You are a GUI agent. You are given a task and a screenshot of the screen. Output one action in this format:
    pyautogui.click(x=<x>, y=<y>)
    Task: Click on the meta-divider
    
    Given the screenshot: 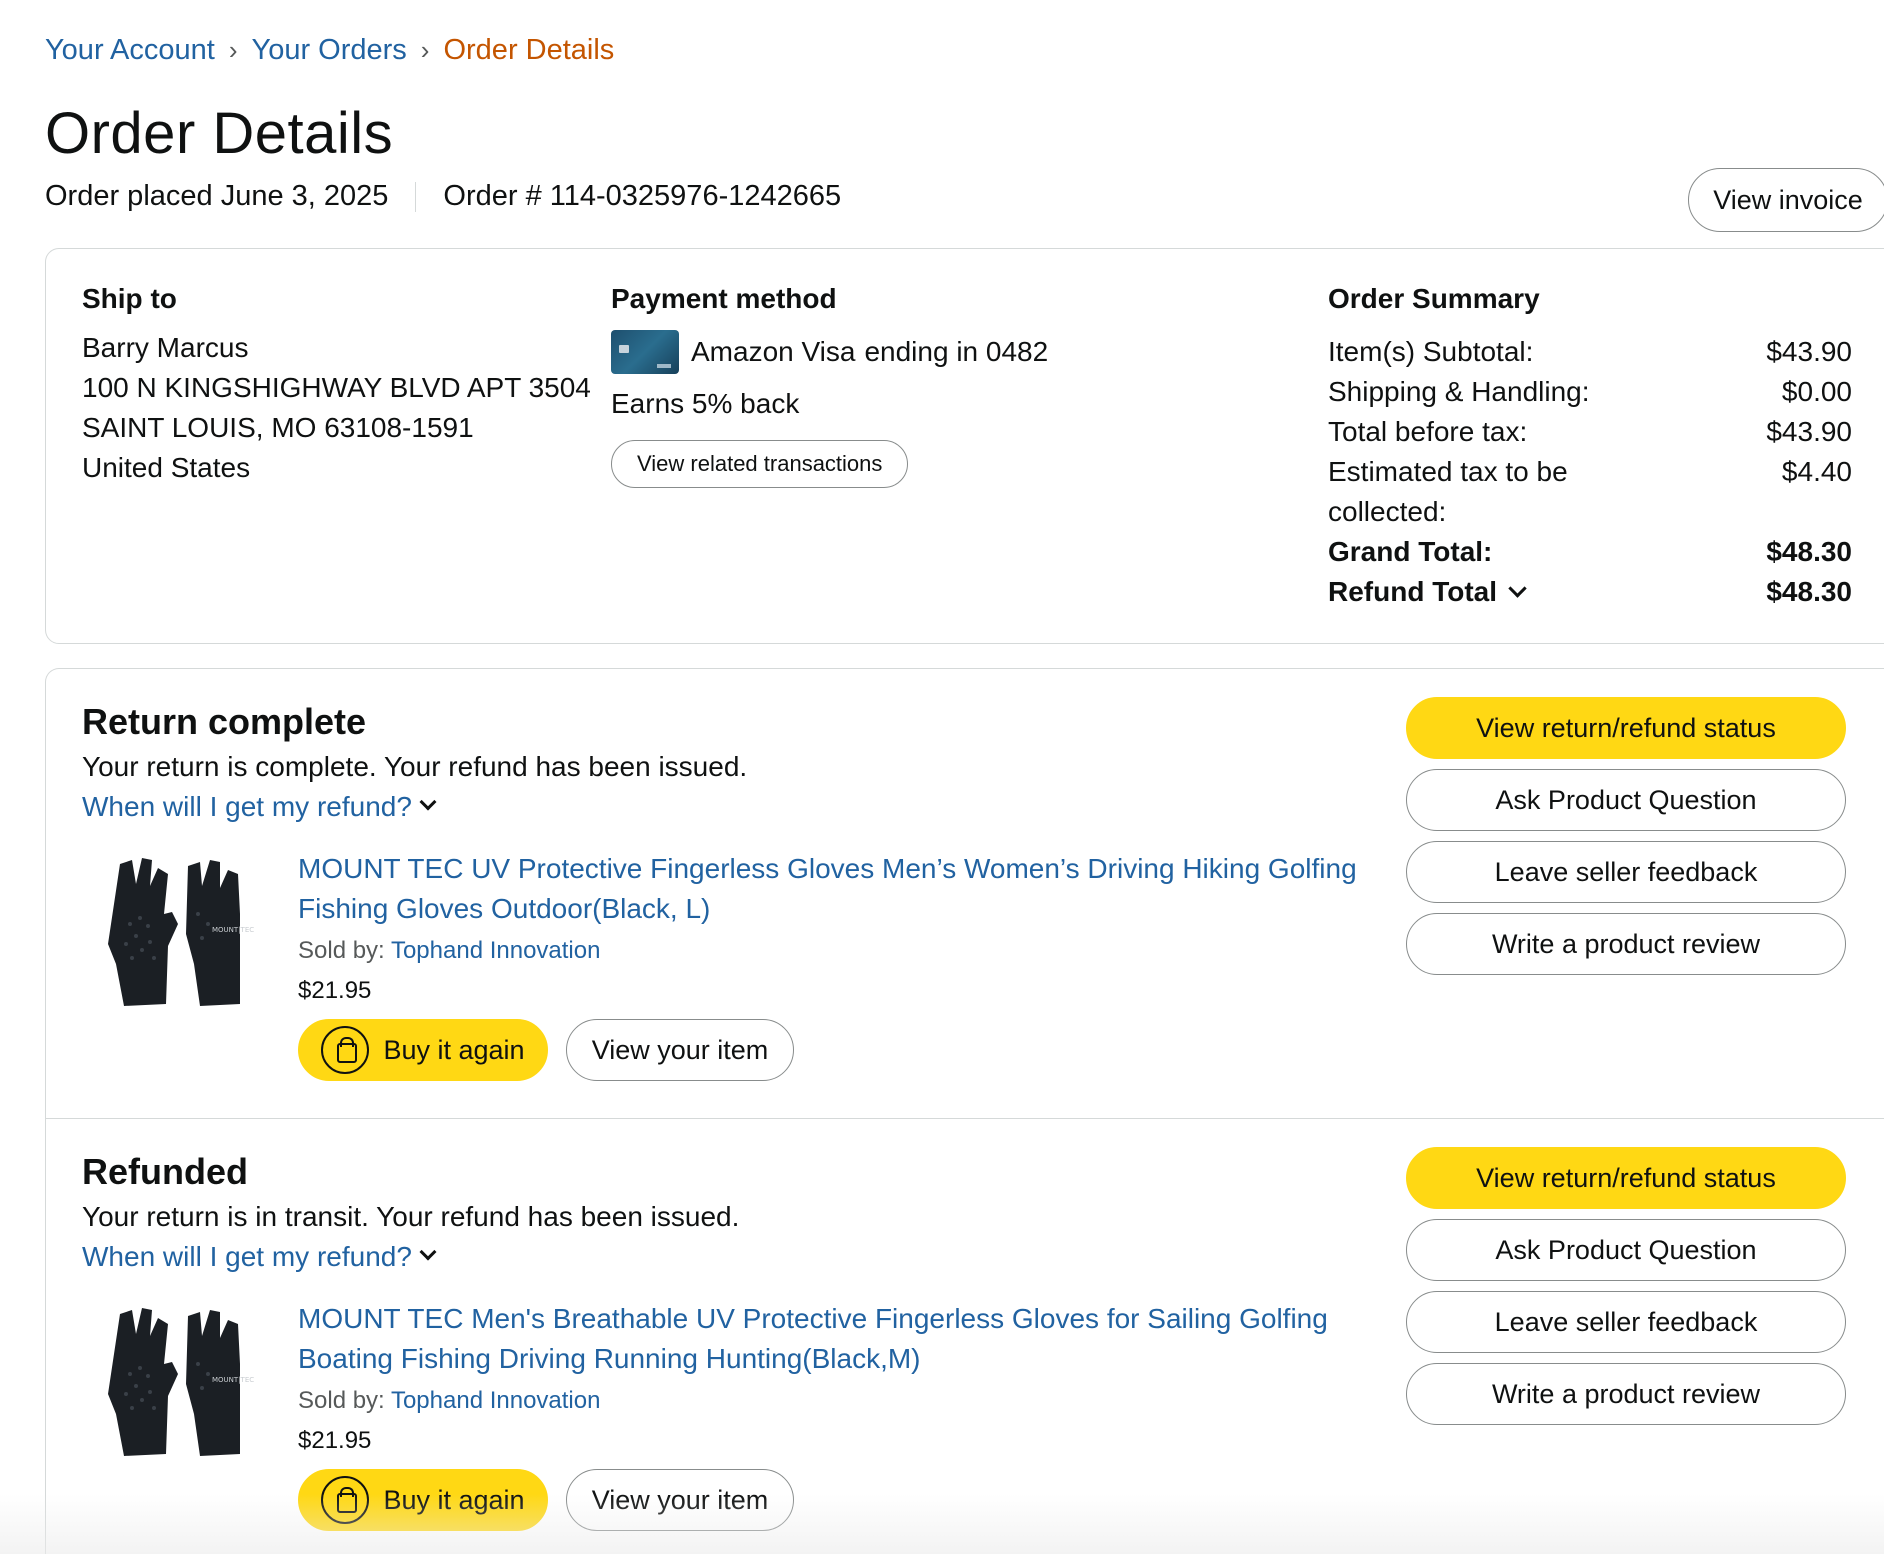 What is the action you would take?
    pyautogui.click(x=416, y=196)
    